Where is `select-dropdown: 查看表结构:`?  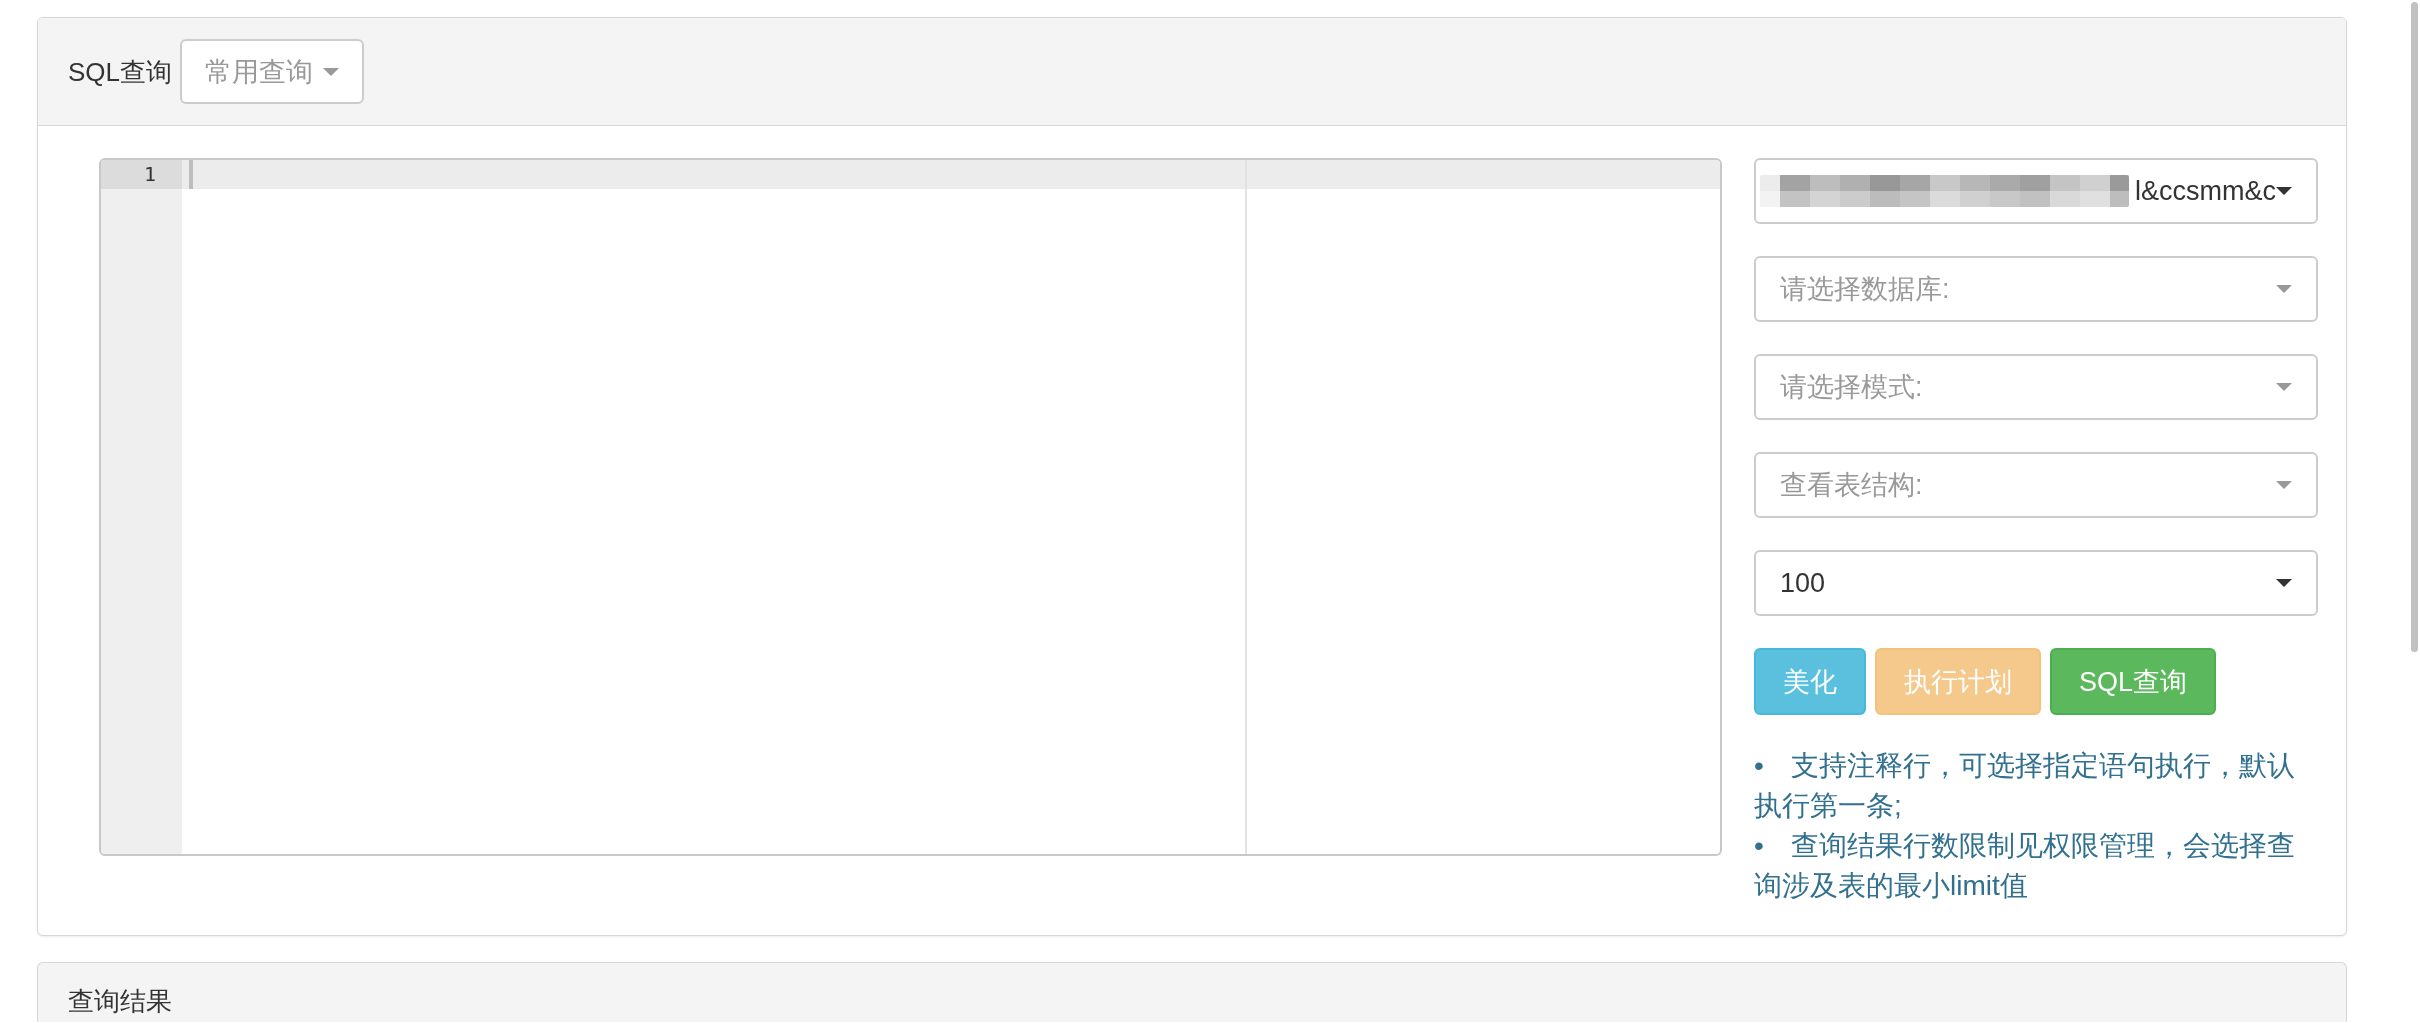
select-dropdown: 查看表结构: is located at coordinates (2036, 485).